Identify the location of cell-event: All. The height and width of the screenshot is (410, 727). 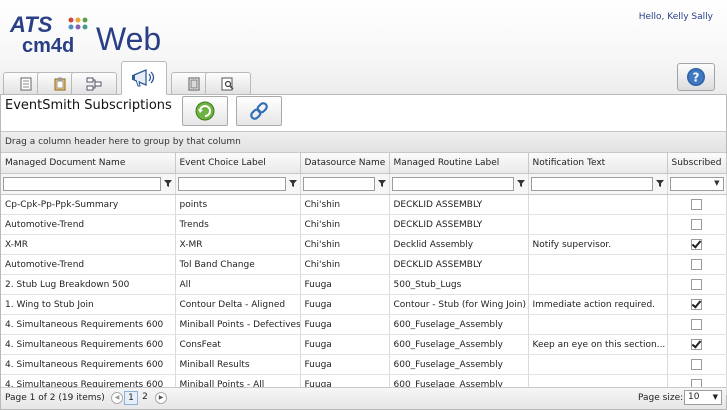
(238, 284).